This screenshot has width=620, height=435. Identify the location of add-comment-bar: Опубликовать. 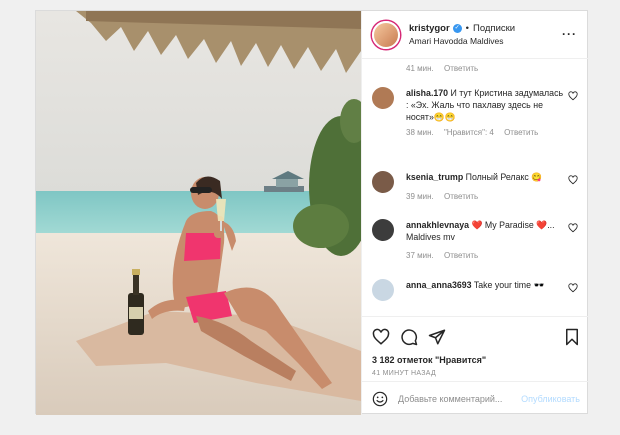
(476, 398).